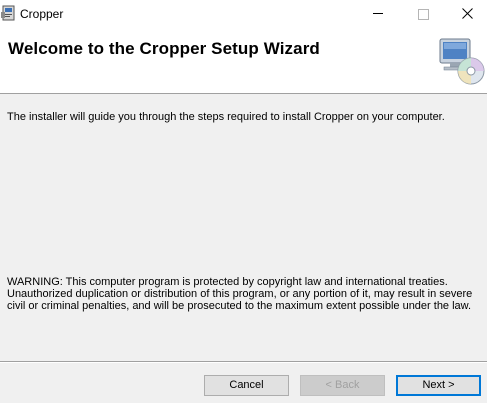  Describe the element at coordinates (246, 385) in the screenshot. I see `cancel-button: Cancel` at that location.